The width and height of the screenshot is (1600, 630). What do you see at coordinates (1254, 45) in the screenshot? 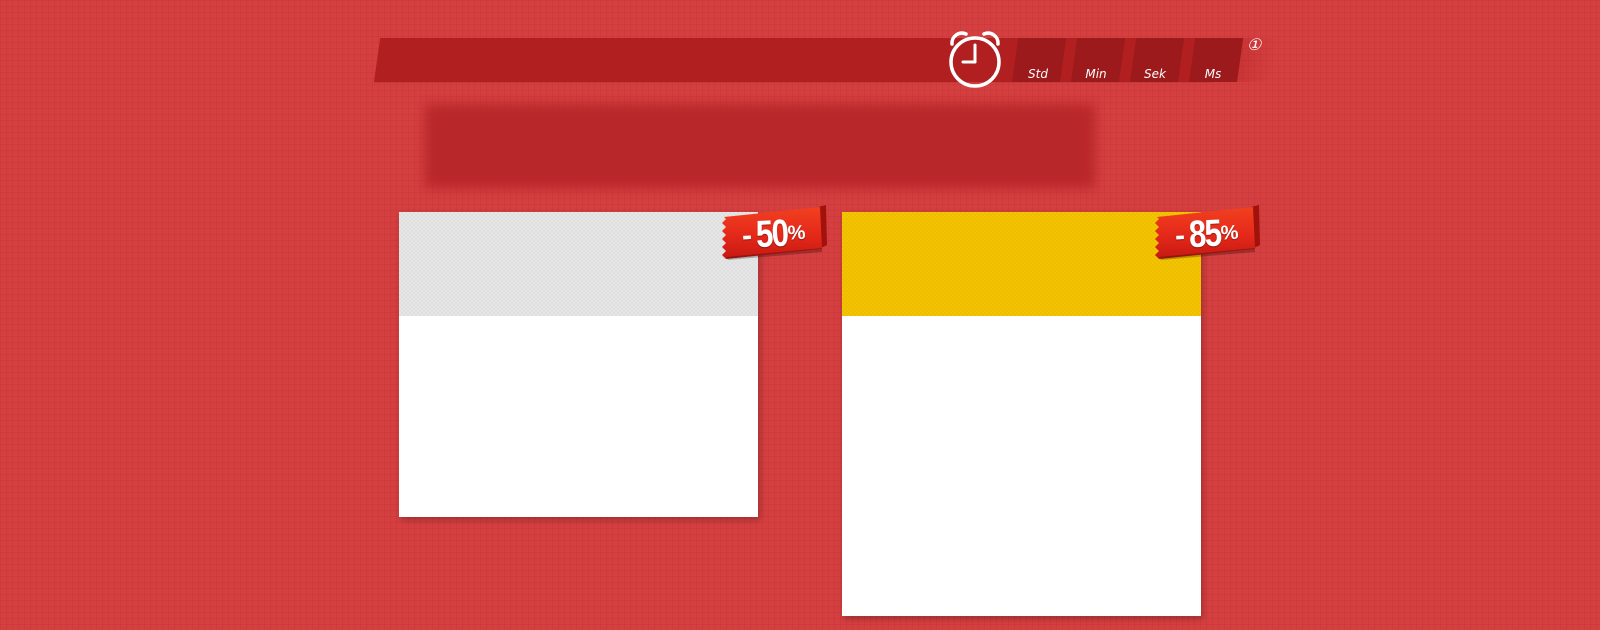
I see `info-icon: ①` at bounding box center [1254, 45].